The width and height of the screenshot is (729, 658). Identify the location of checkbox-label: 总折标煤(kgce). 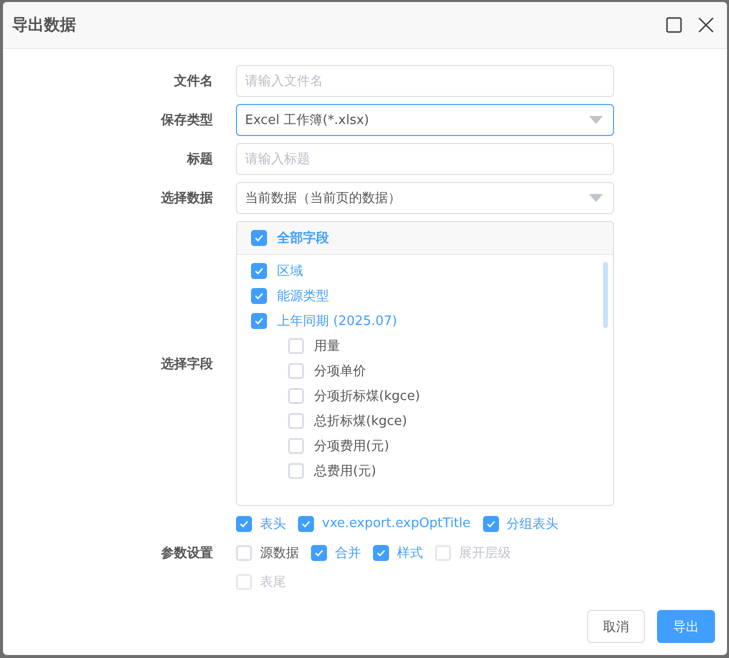
(361, 421).